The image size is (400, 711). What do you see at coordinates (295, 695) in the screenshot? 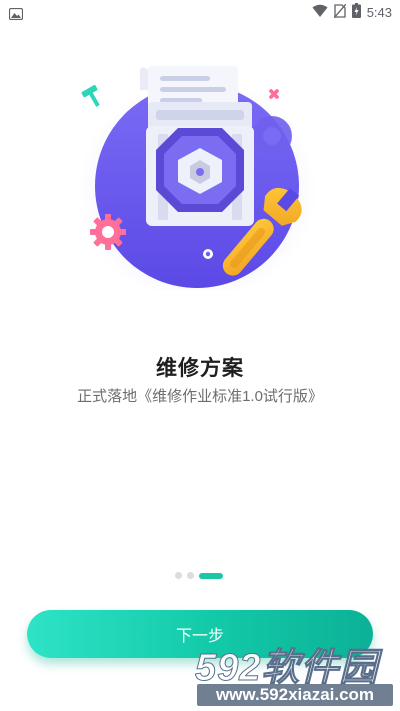
I see `watermark-url: www.592xiazai.com` at bounding box center [295, 695].